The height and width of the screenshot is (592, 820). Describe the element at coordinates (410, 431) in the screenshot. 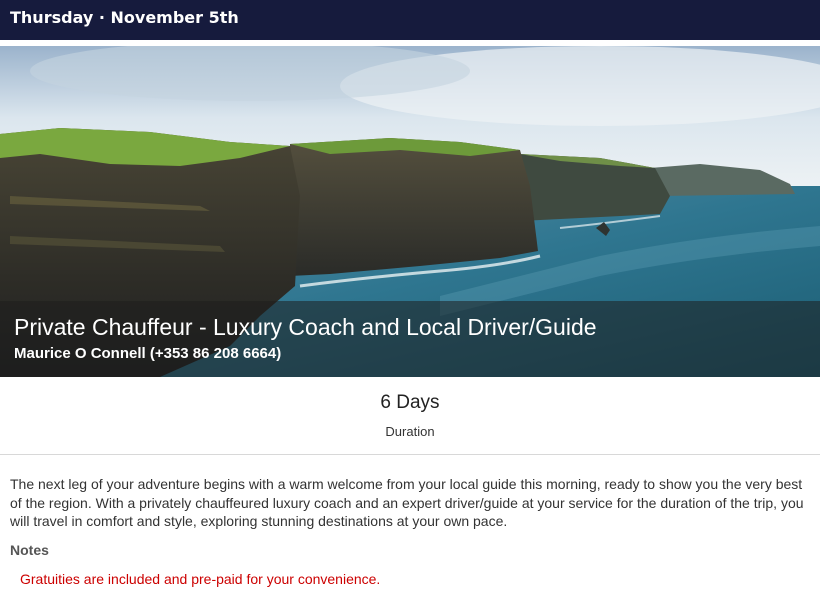

I see `duration-label: Duration` at that location.